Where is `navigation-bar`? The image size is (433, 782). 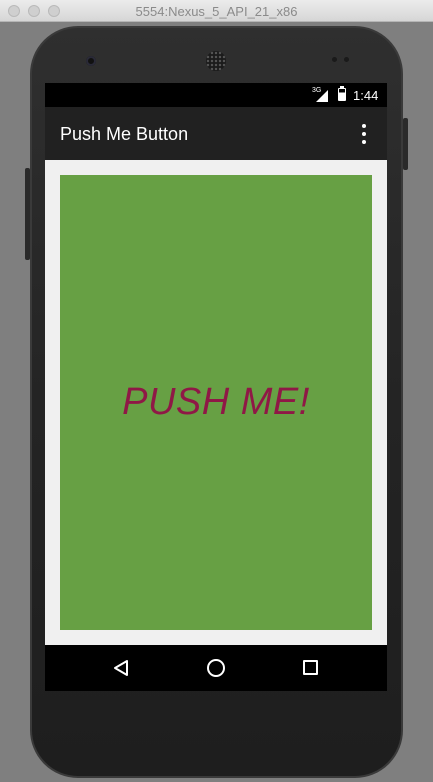
navigation-bar is located at coordinates (216, 668).